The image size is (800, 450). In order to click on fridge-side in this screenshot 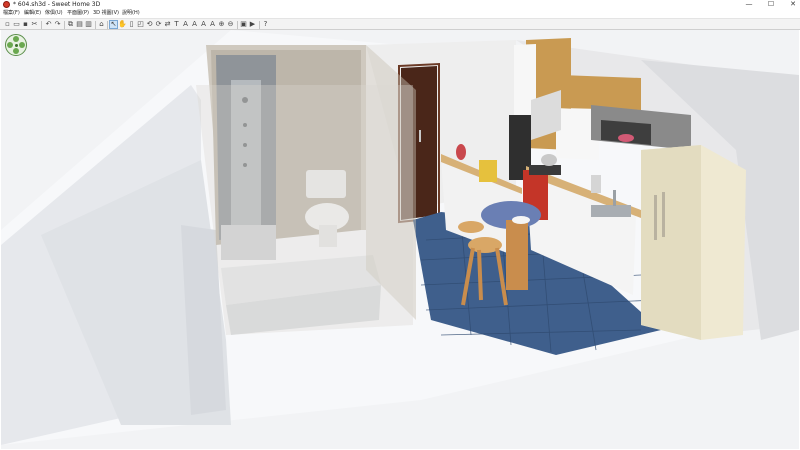, I will do `click(671, 242)`.